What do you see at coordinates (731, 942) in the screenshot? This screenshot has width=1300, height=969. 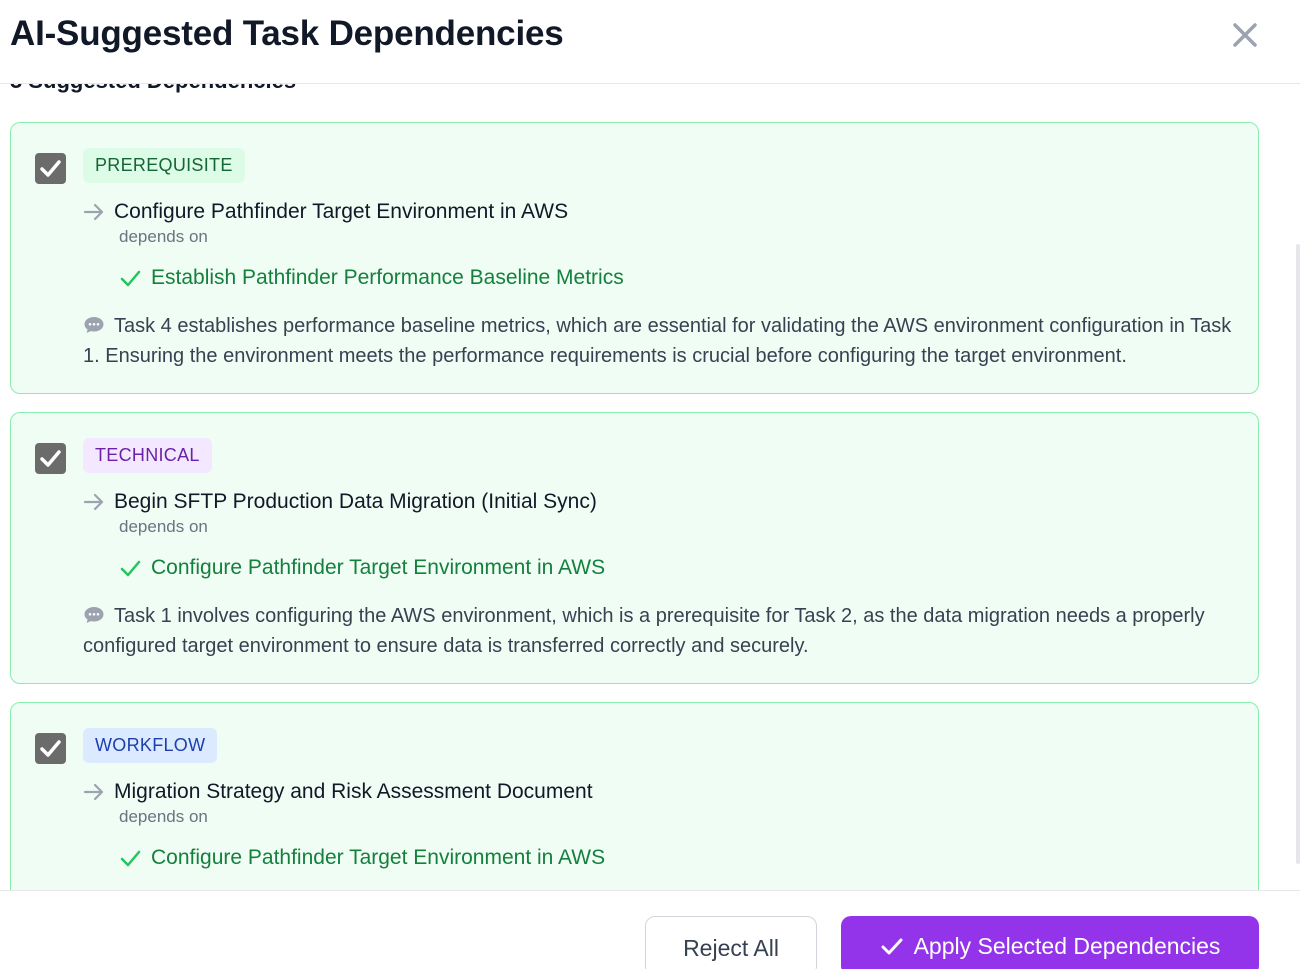 I see `reject-all-button: Reject All` at bounding box center [731, 942].